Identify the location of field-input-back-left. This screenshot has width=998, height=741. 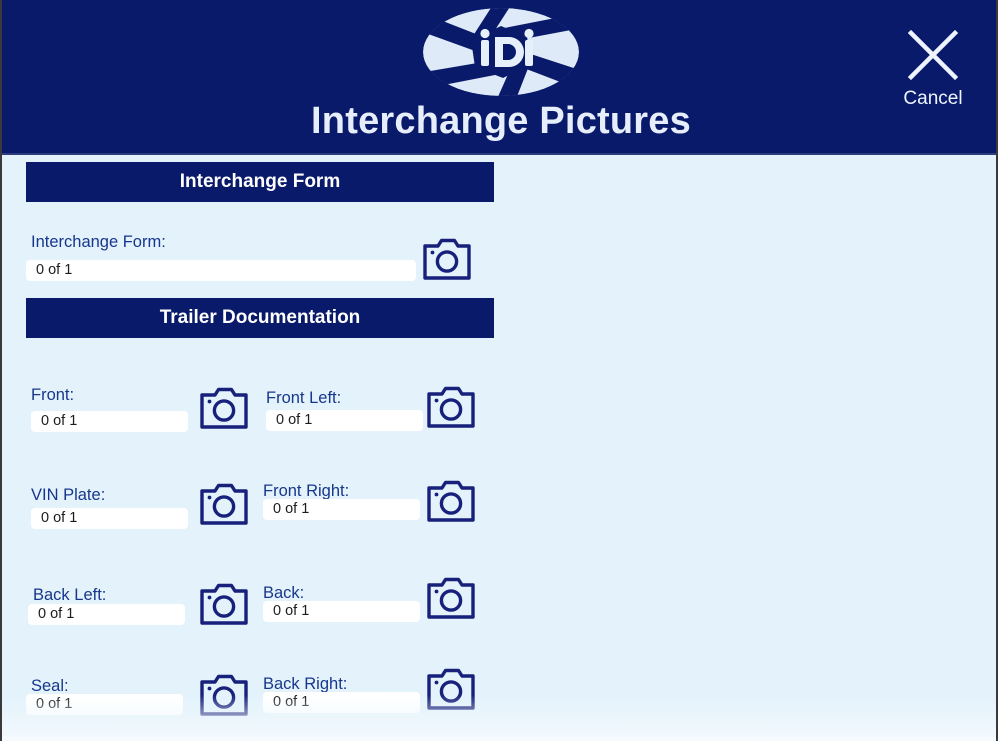
(106, 614).